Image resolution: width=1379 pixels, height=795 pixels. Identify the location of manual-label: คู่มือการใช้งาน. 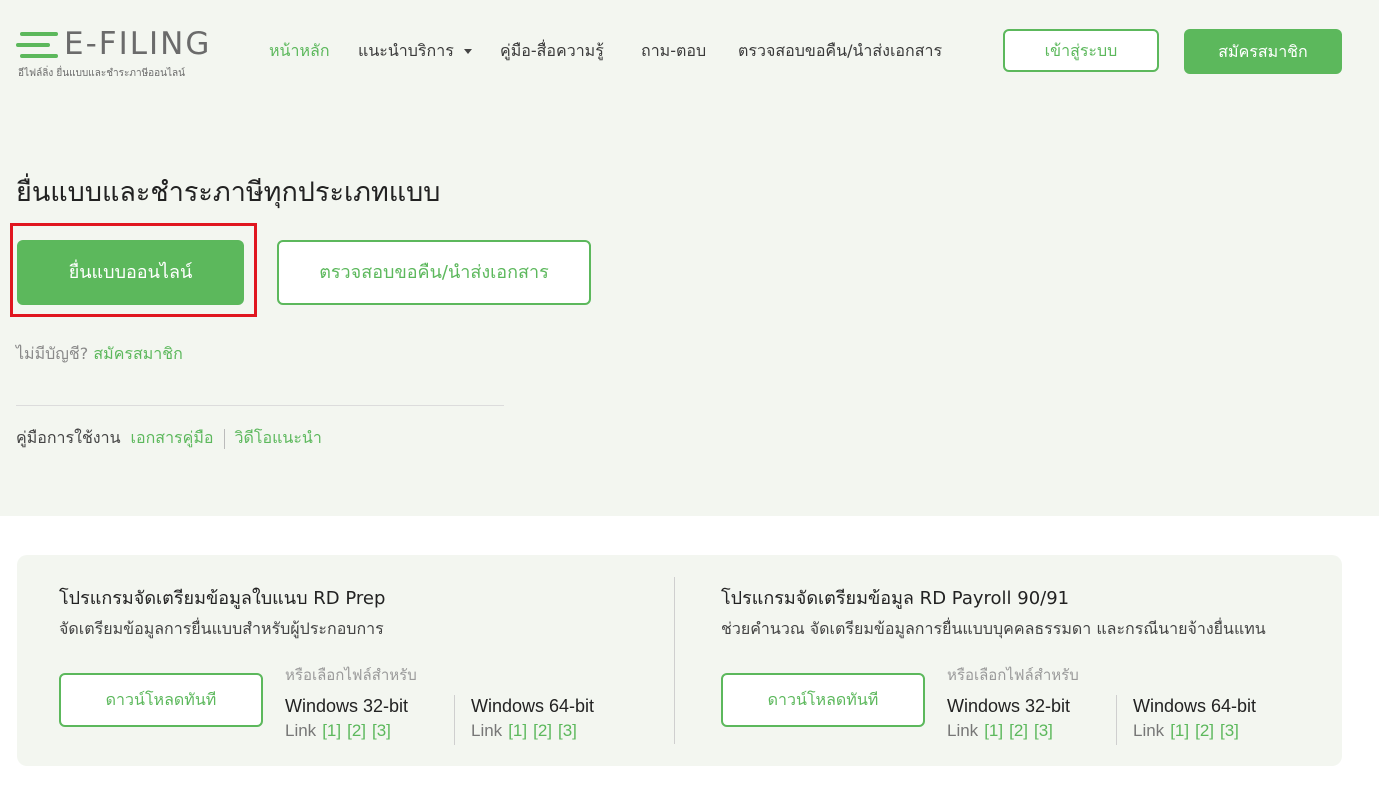
(68, 437).